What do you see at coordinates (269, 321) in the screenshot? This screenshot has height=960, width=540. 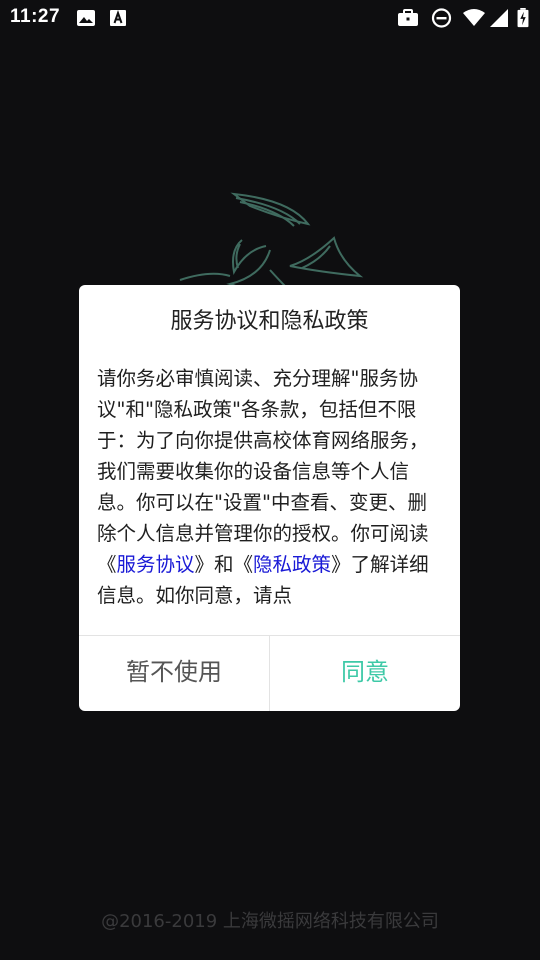 I see `dialog-title: 服务协议和隐私政策` at bounding box center [269, 321].